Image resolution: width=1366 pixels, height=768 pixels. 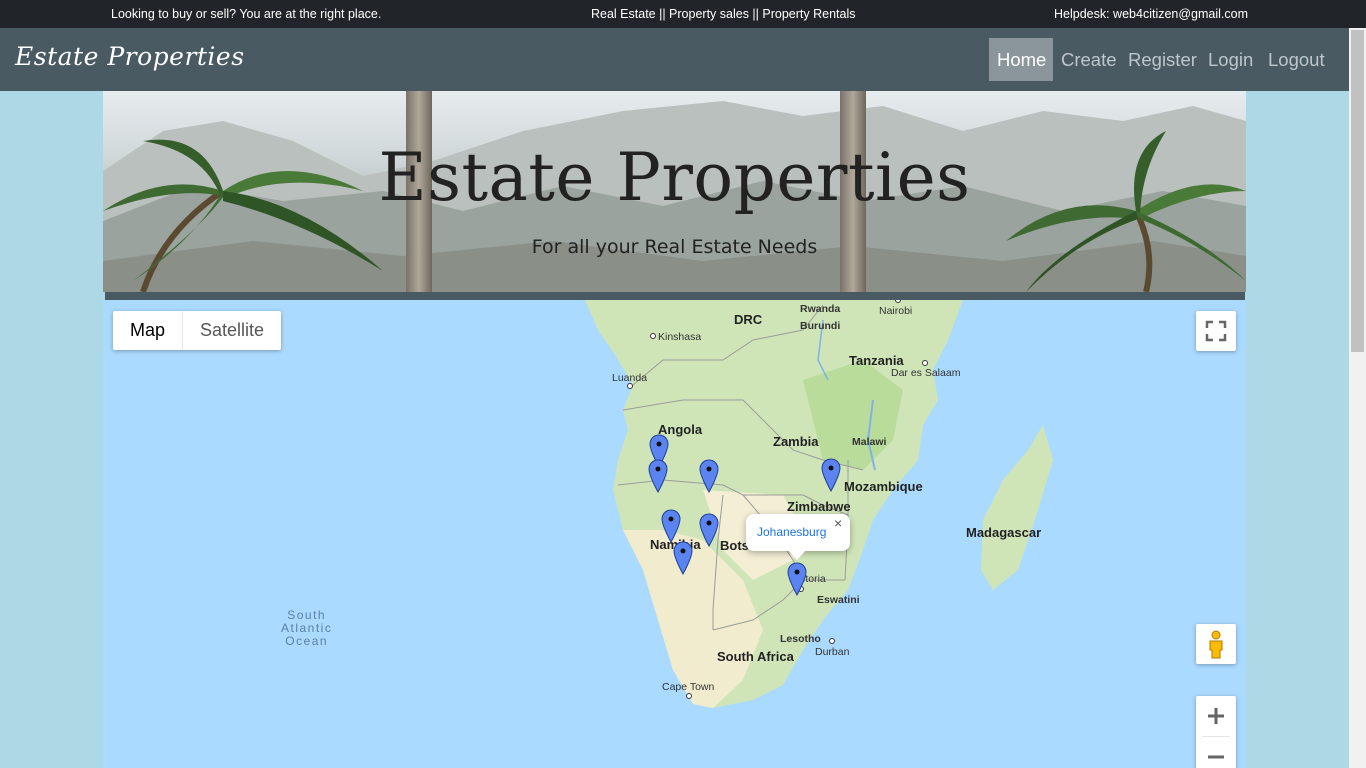 What do you see at coordinates (1296, 59) in the screenshot?
I see `nav-logout: Logout` at bounding box center [1296, 59].